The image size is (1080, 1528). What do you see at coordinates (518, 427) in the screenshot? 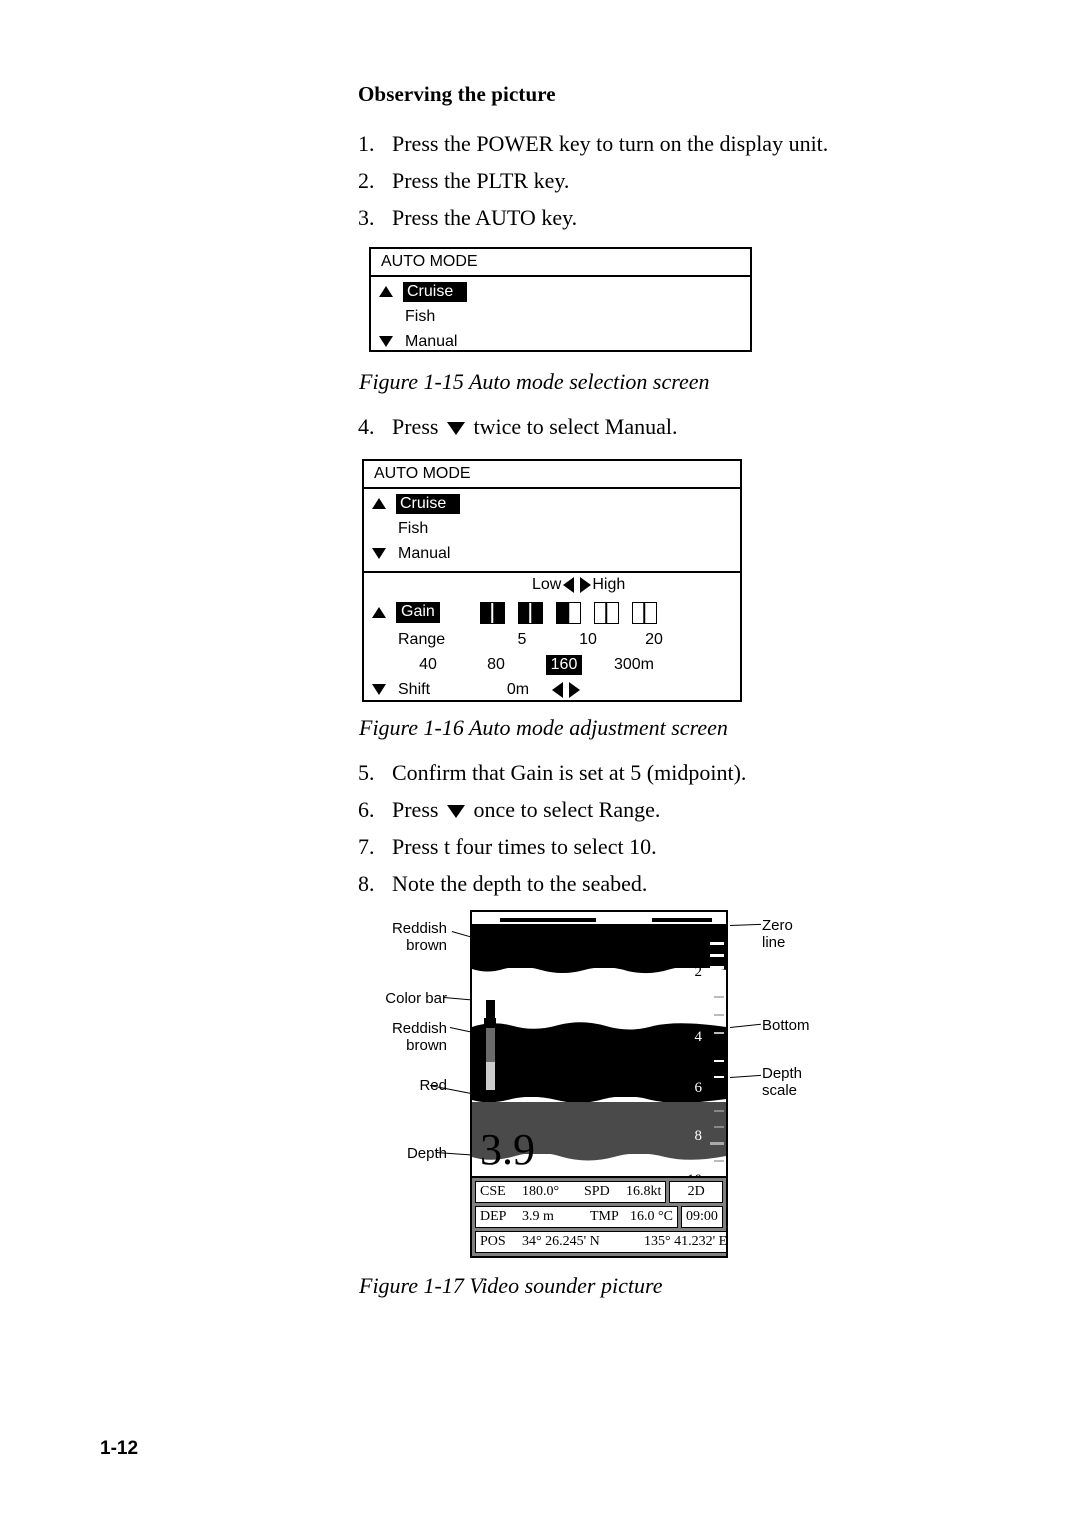
I see `step-item-4: 4. Press twice to select Manual.` at bounding box center [518, 427].